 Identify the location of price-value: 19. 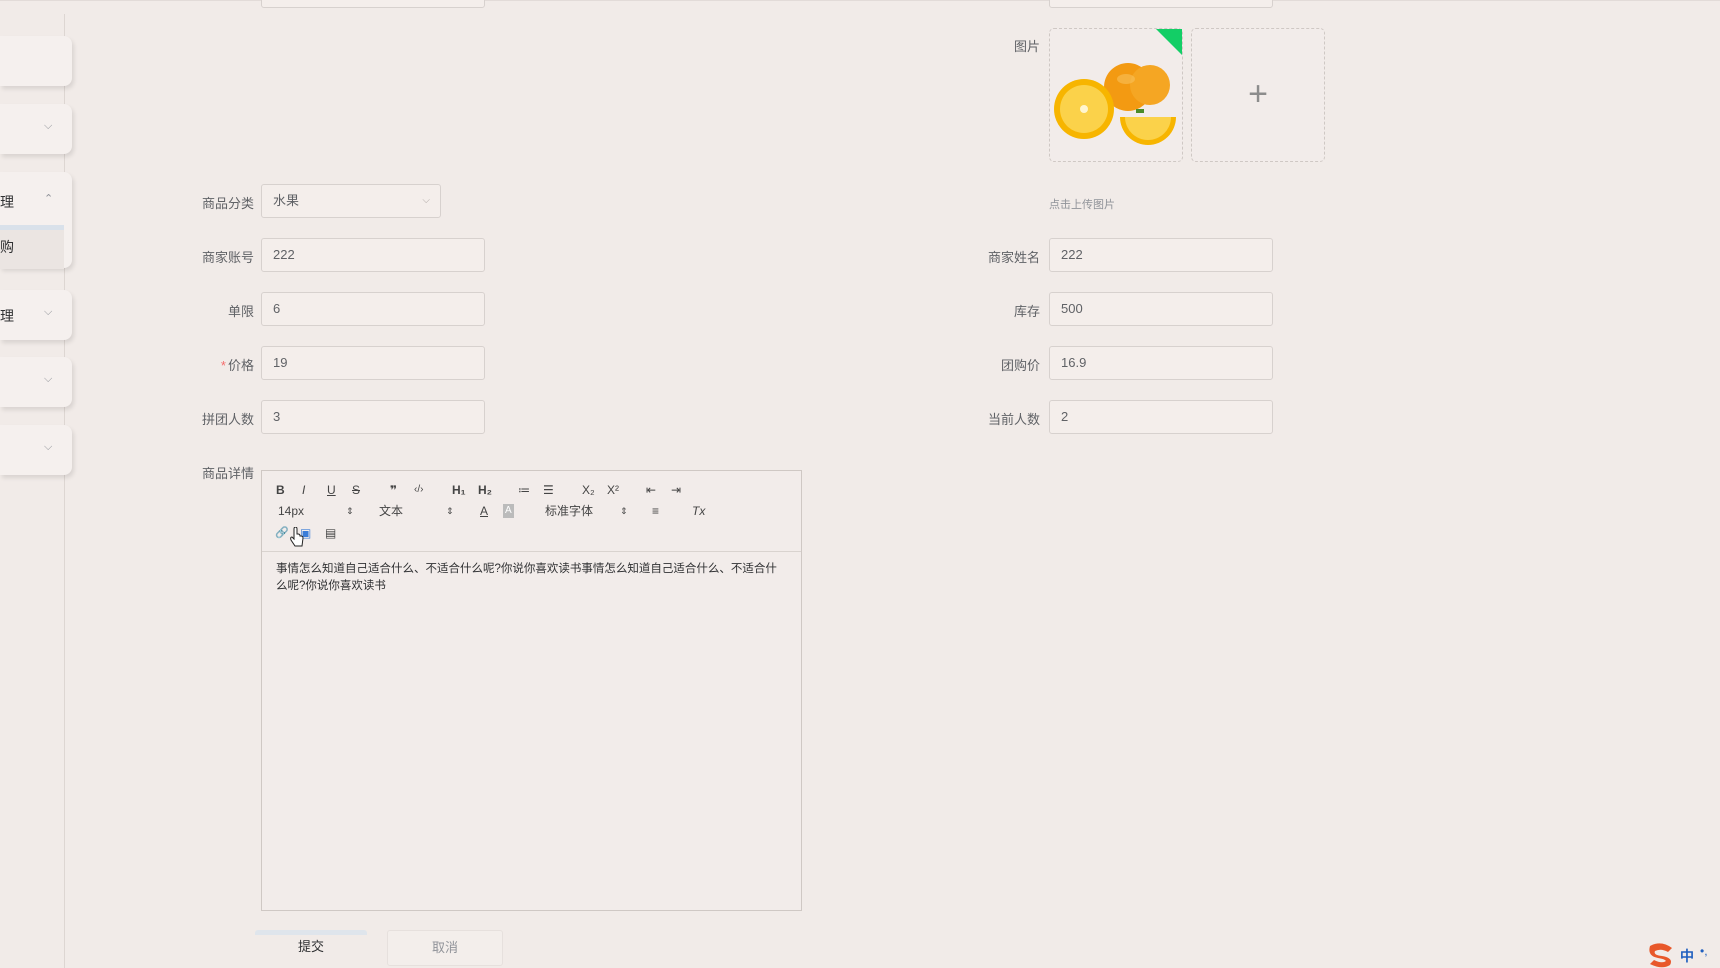
(280, 362).